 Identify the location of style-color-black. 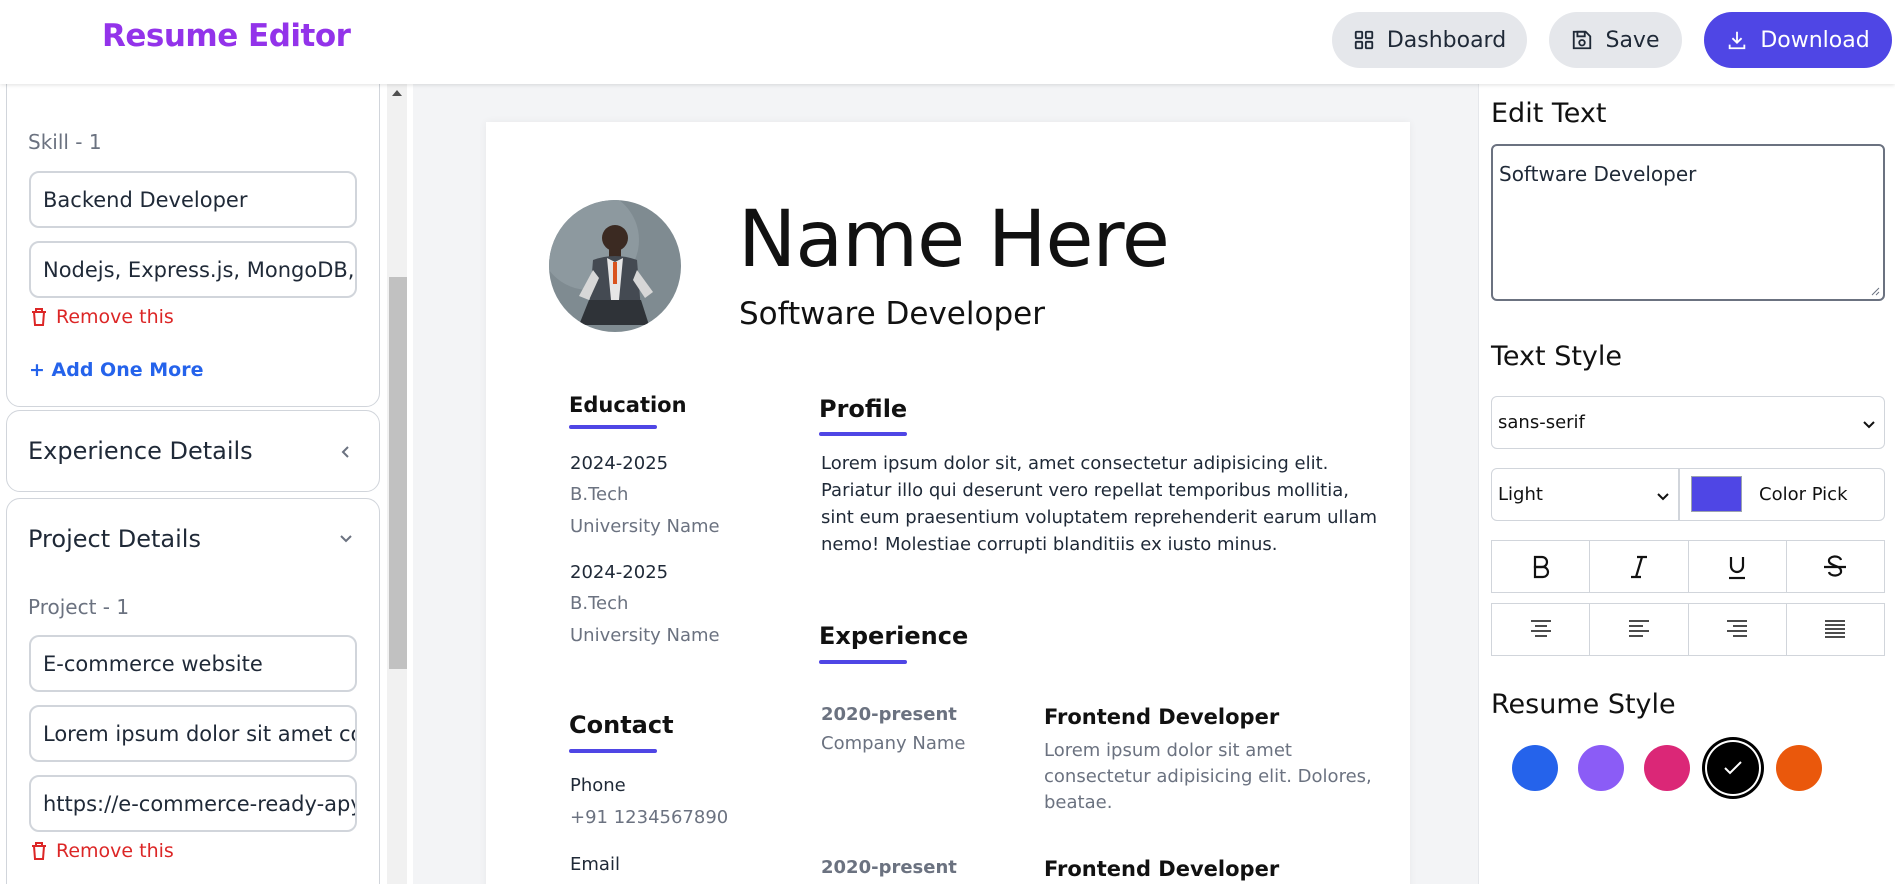
(1733, 768).